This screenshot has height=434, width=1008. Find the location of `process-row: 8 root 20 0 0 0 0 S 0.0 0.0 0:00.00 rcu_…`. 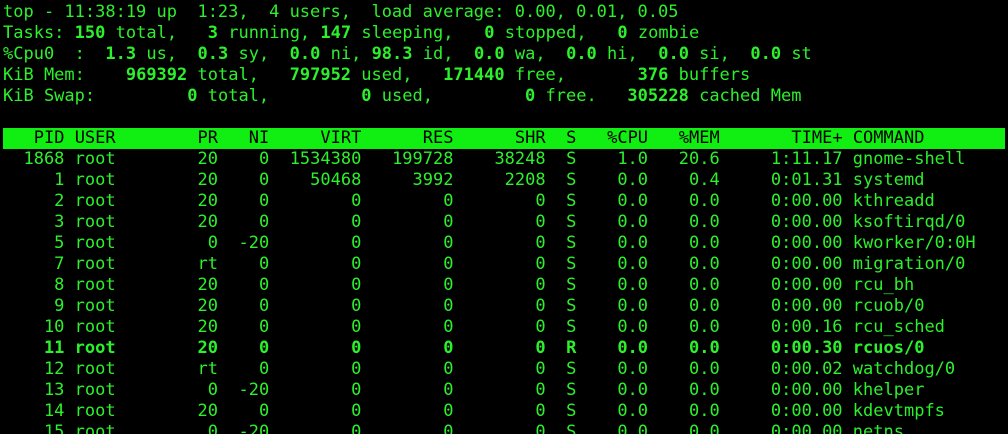

process-row: 8 root 20 0 0 0 0 S 0.0 0.0 0:00.00 rcu_… is located at coordinates (505, 285).